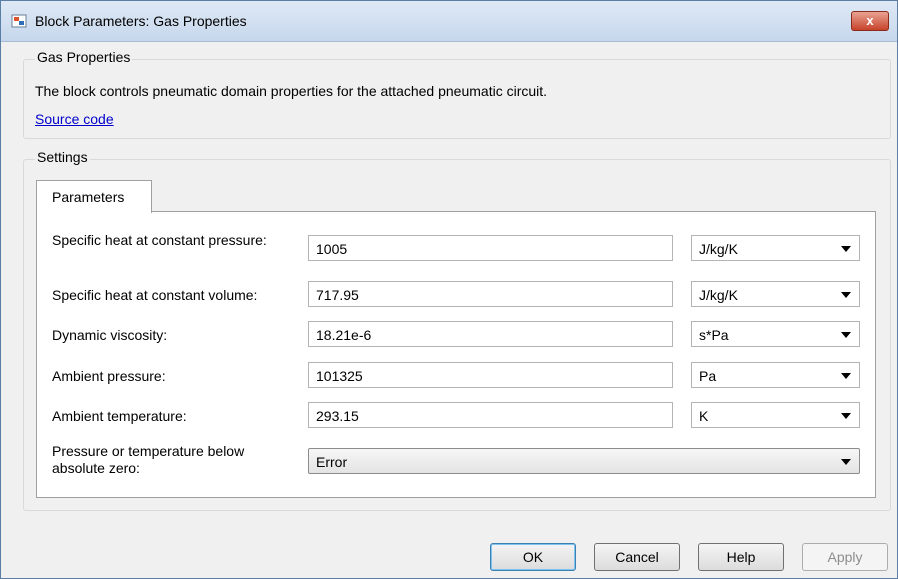 This screenshot has width=898, height=579. I want to click on ambient-pressure-unit-select: Pa, so click(775, 375).